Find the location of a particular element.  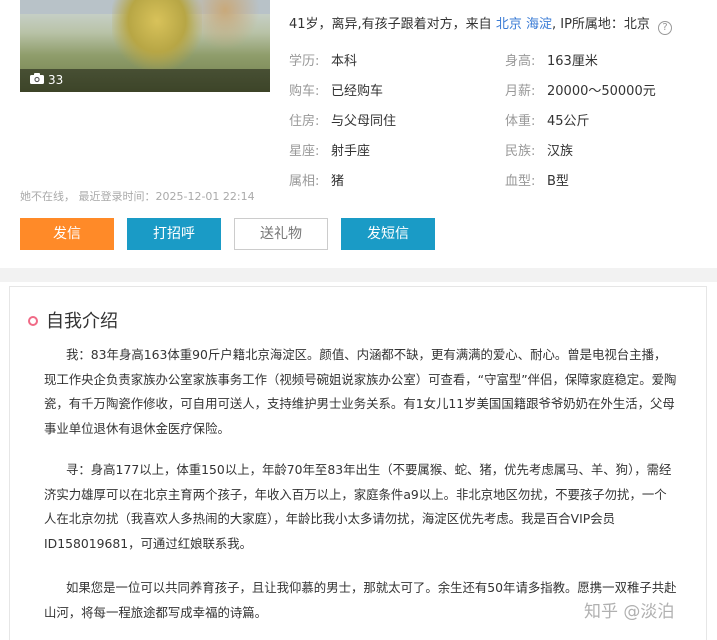

send-mail-button: 发信 is located at coordinates (67, 234).